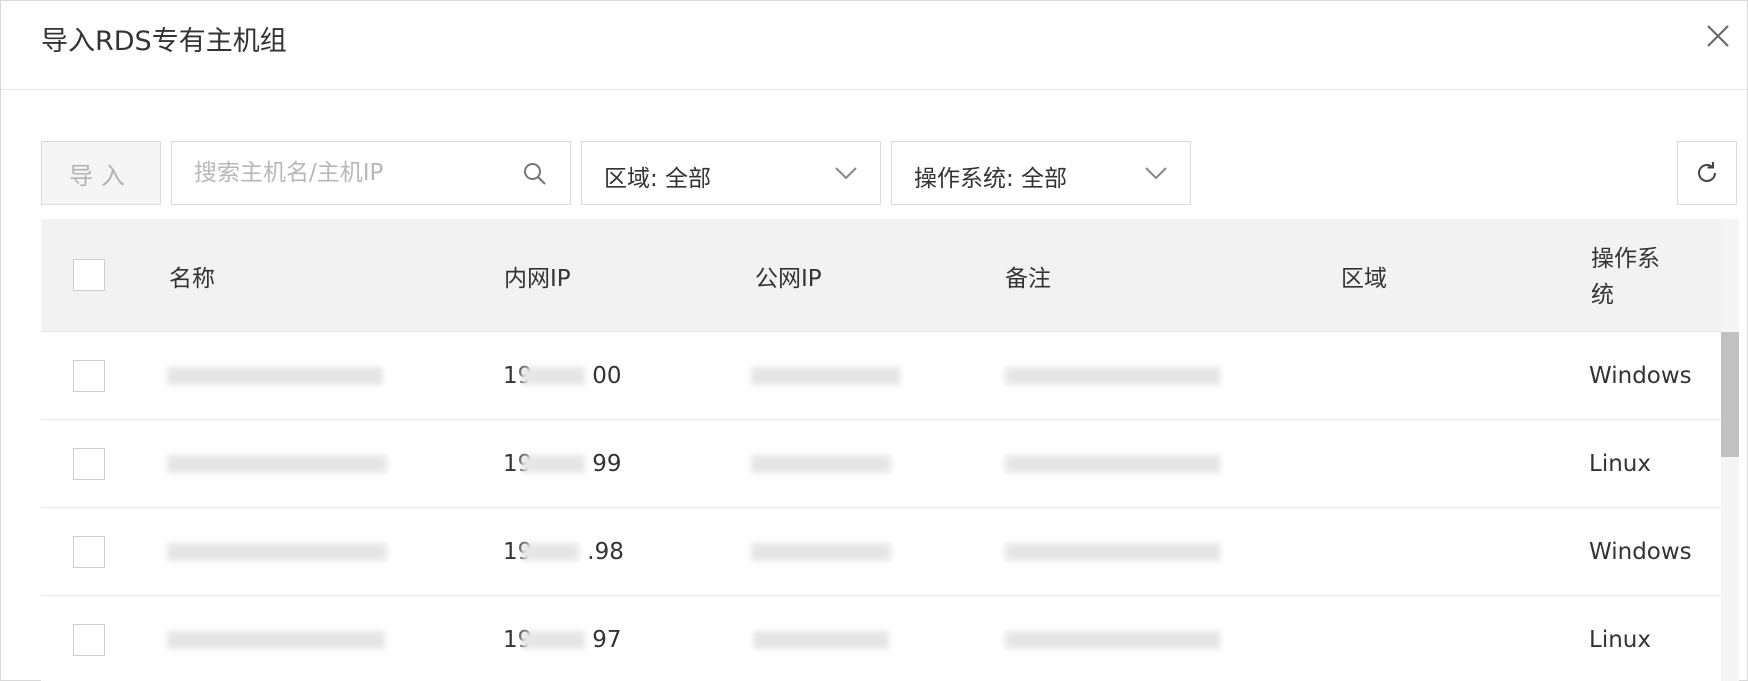 Image resolution: width=1748 pixels, height=681 pixels. I want to click on column-public-ip: 公网IP, so click(788, 279).